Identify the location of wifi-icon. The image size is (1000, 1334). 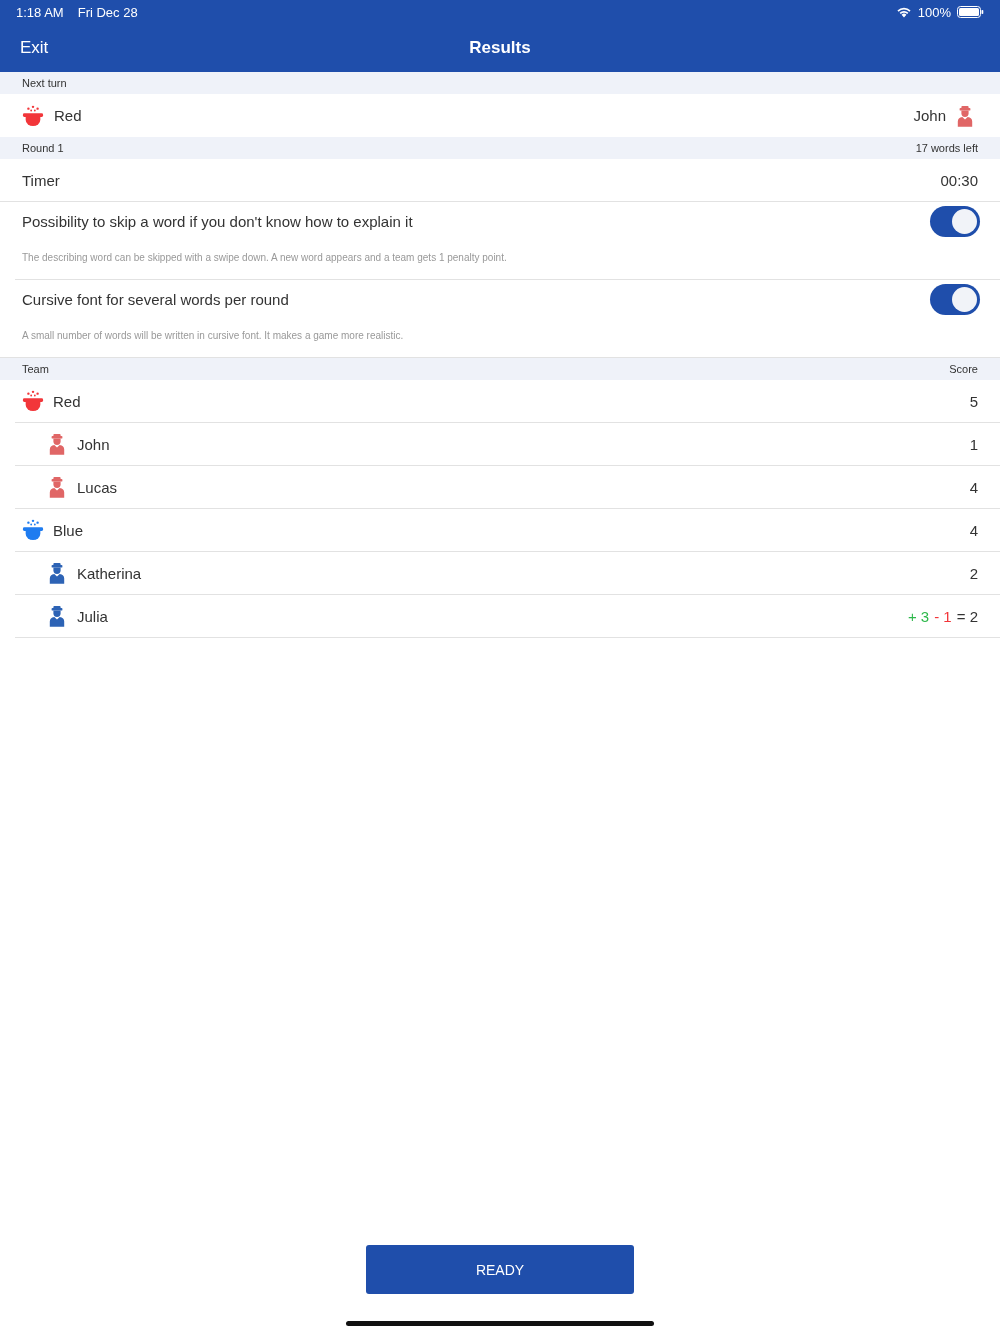
(903, 12).